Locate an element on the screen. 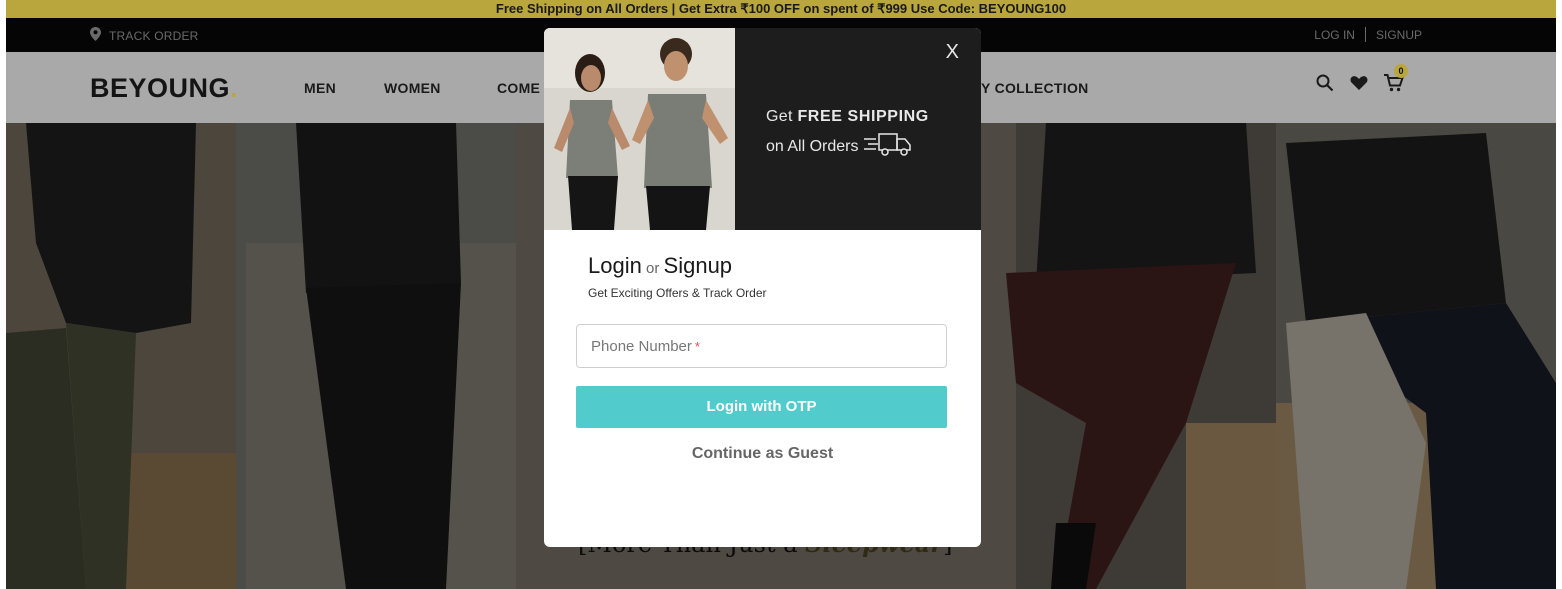 The width and height of the screenshot is (1562, 589). nav-item-men: MEN is located at coordinates (320, 88).